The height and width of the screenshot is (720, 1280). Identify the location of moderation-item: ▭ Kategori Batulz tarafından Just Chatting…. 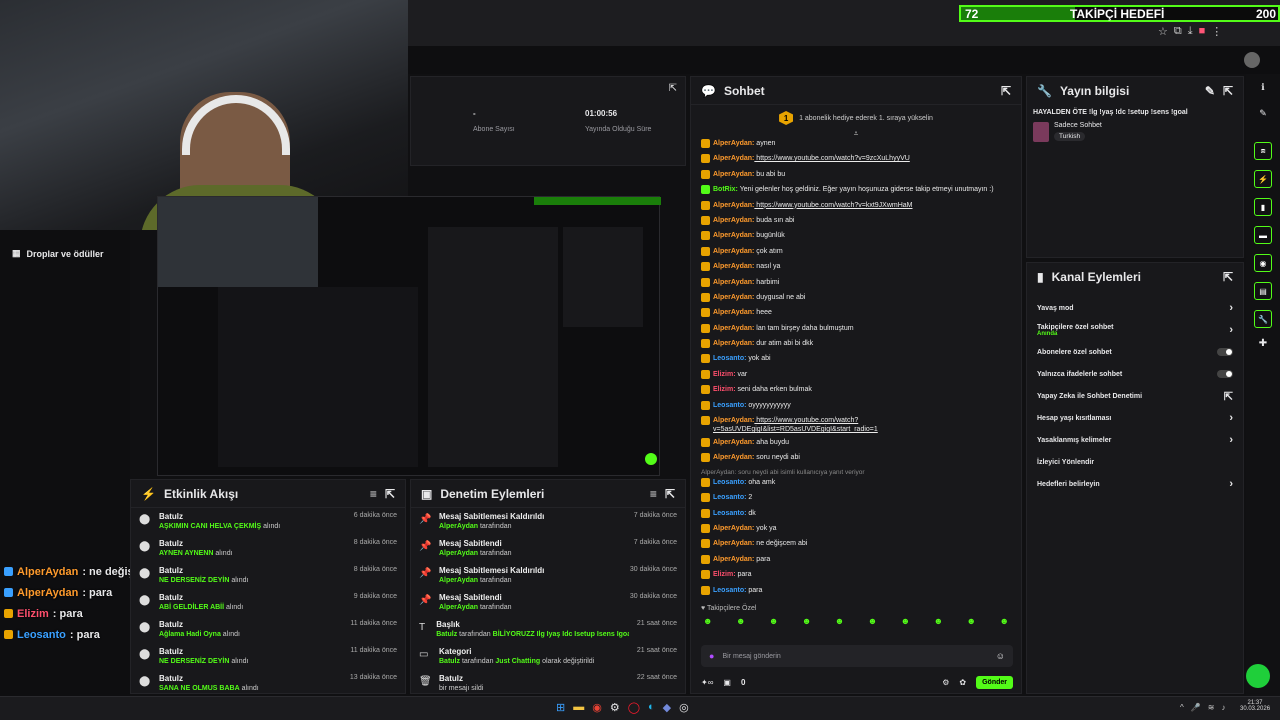
(548, 656).